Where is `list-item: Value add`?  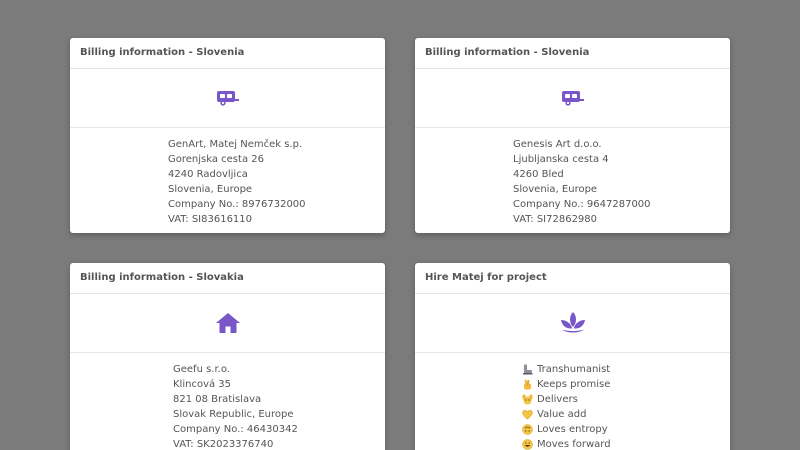
list-item: Value add is located at coordinates (626, 414).